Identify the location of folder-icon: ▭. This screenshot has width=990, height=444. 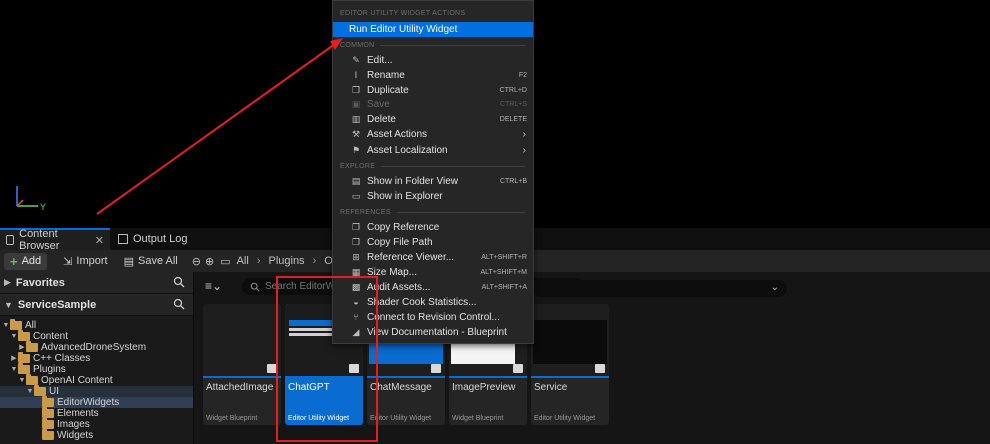
(225, 261).